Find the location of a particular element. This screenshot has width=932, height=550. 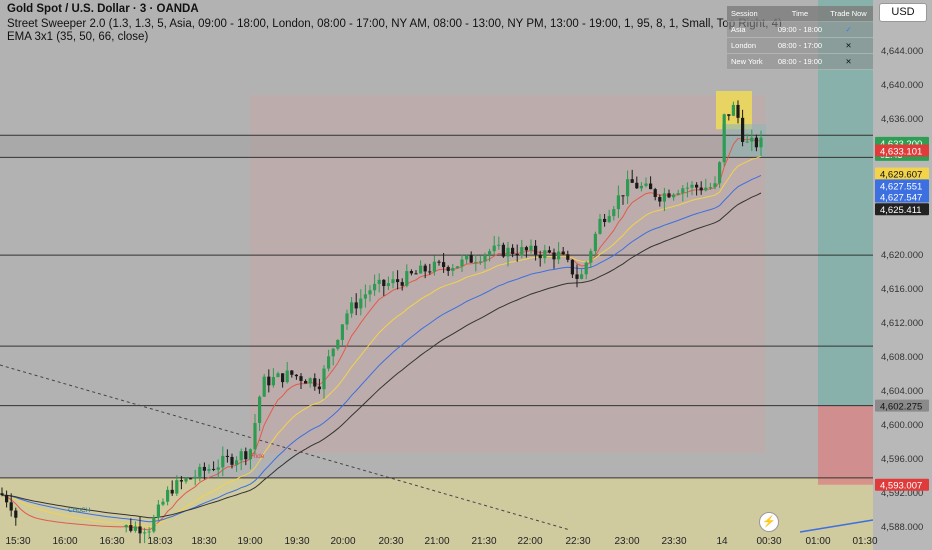

time-tick: 19:00 is located at coordinates (249, 541).